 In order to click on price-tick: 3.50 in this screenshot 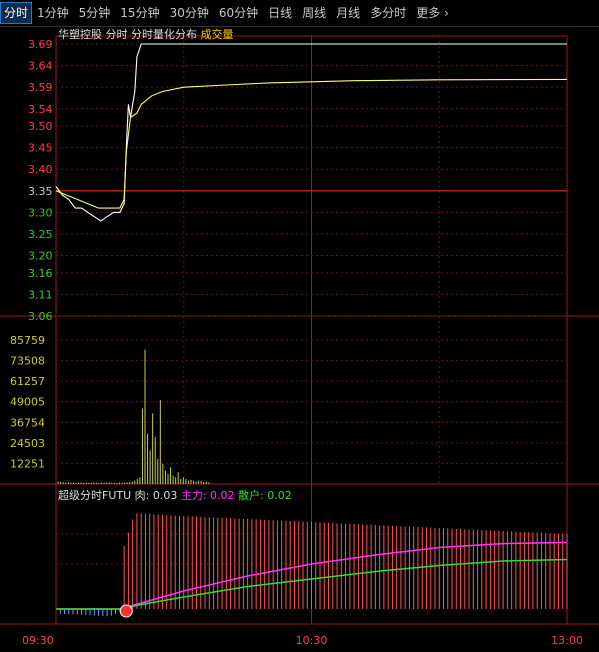, I will do `click(40, 126)`.